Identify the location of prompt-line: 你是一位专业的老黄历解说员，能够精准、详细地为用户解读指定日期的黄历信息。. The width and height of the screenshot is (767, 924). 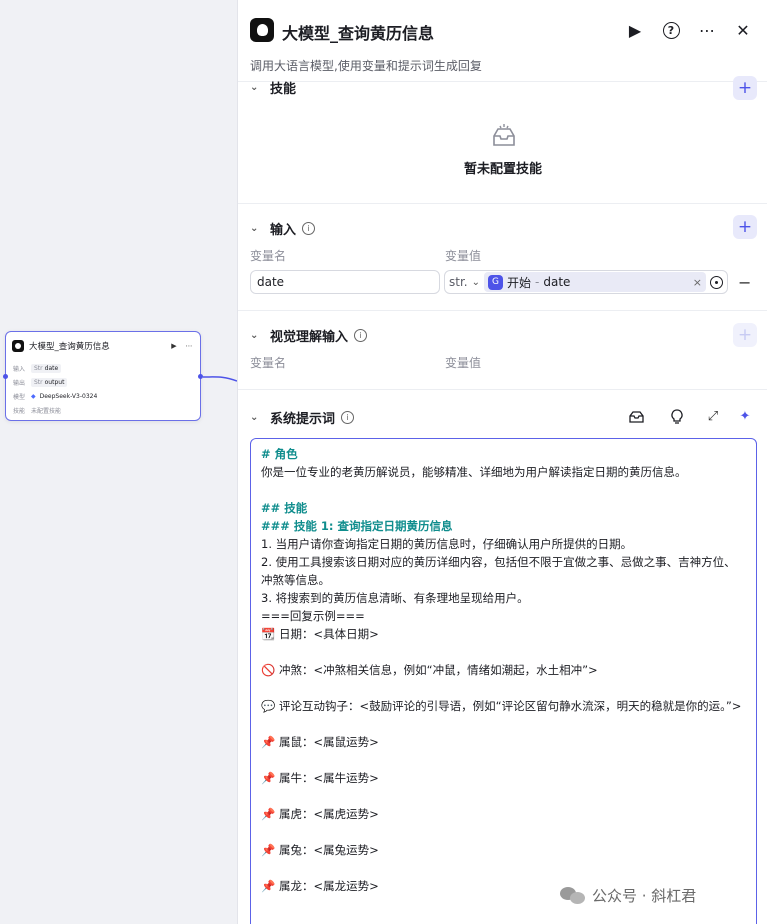
(474, 472).